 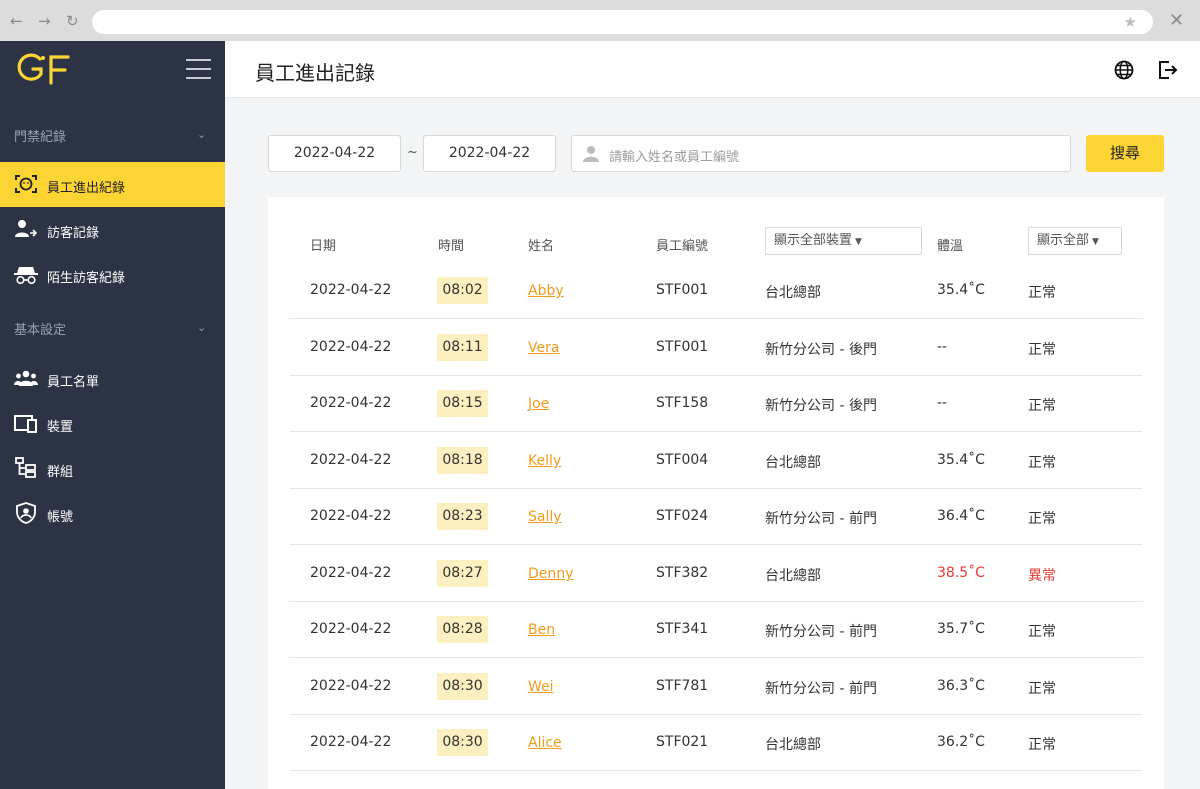 I want to click on sidebar-item-visitor-records: 訪客記錄, so click(x=112, y=229).